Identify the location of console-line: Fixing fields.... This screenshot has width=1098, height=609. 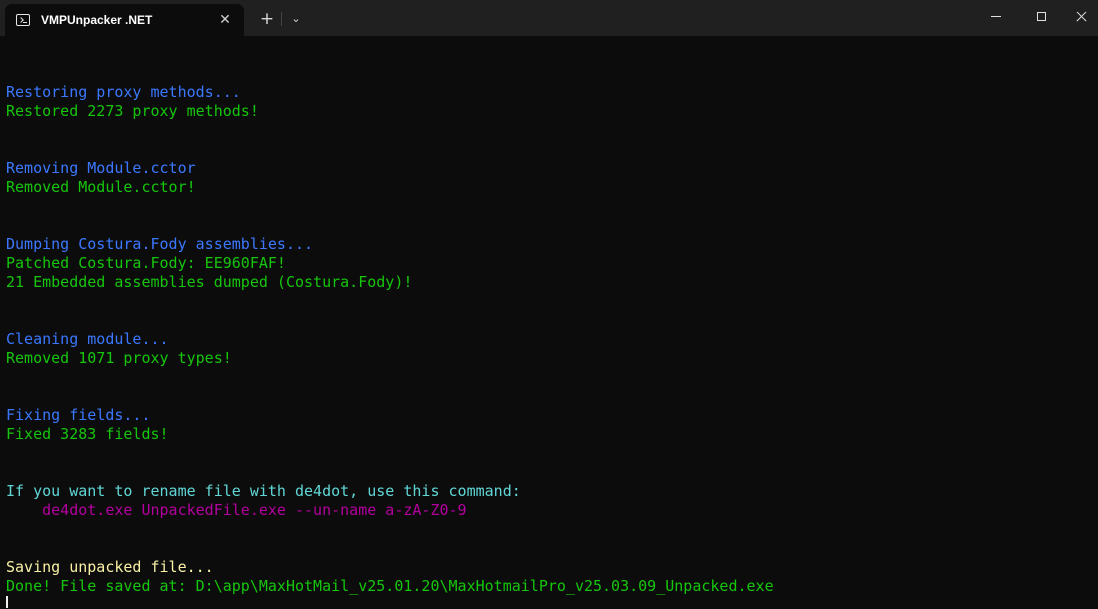
(78, 415).